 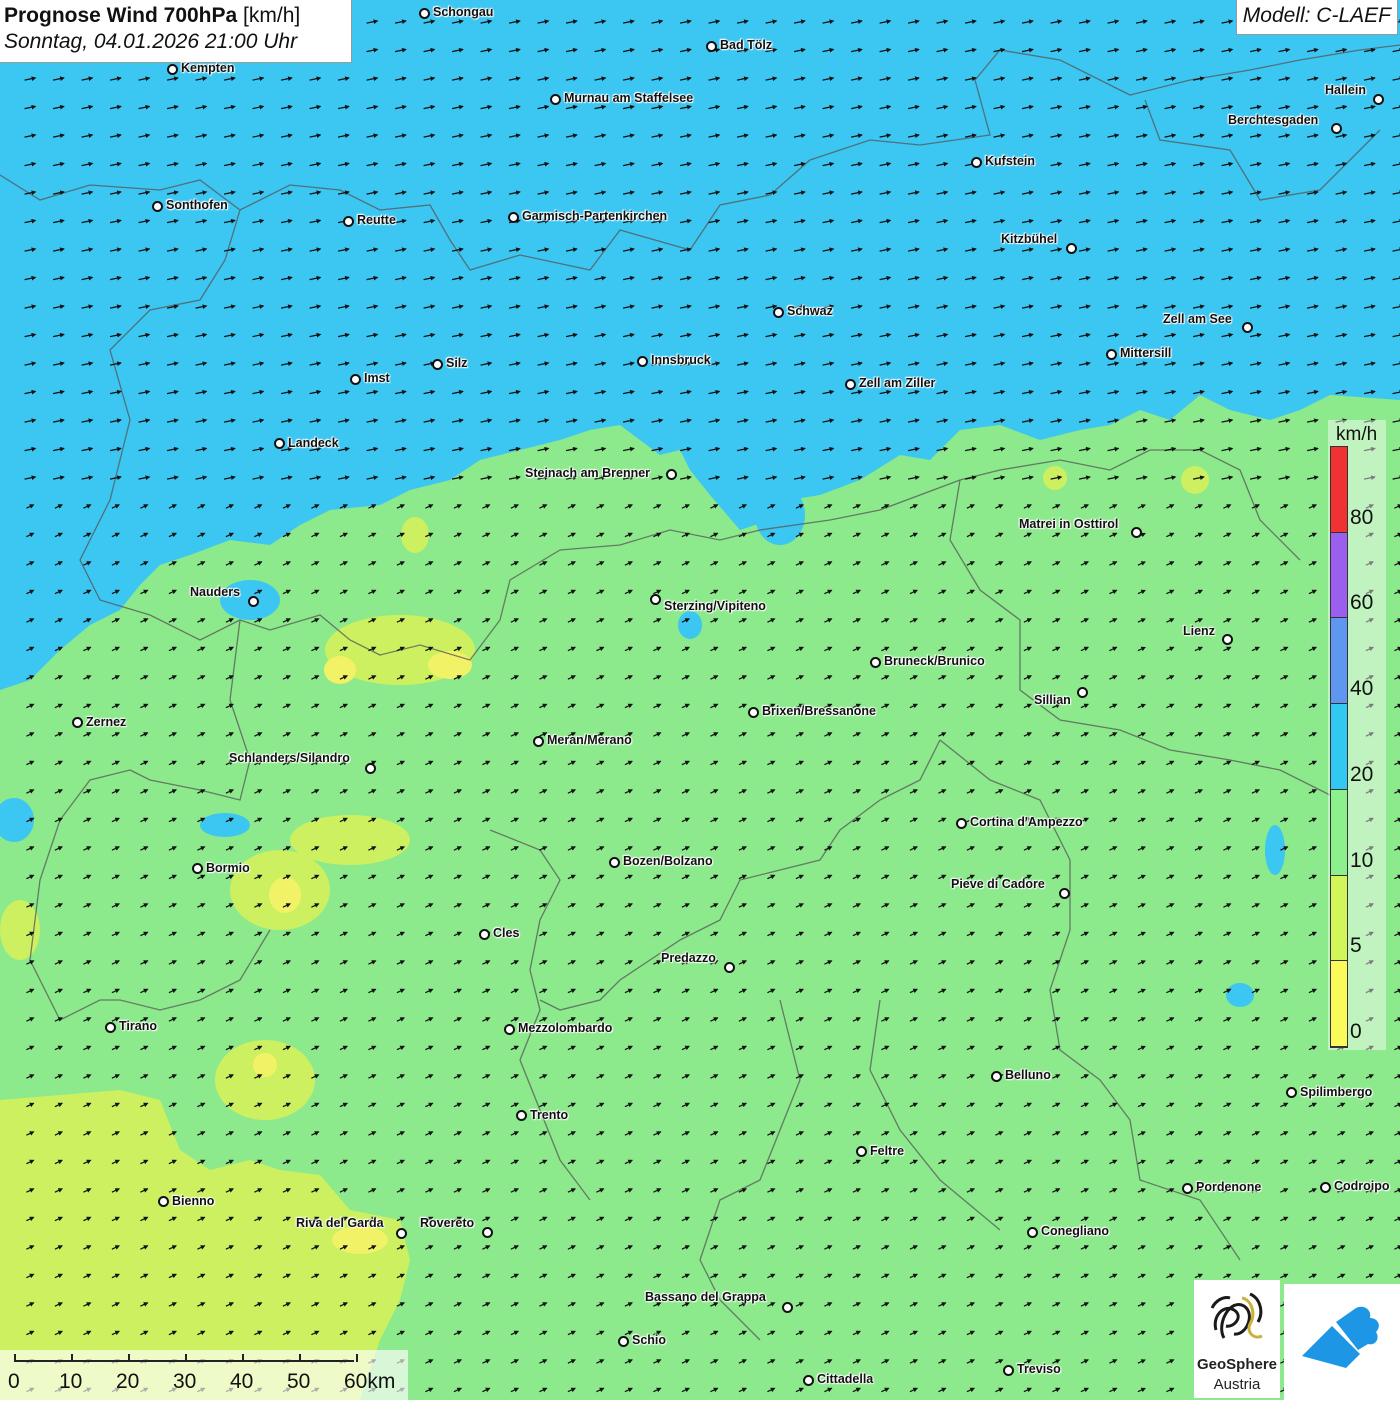 What do you see at coordinates (313, 443) in the screenshot?
I see `city-label: Landeck` at bounding box center [313, 443].